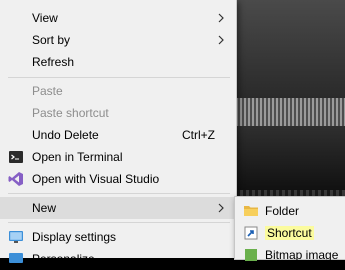  I want to click on shortcut-icon, so click(251, 233).